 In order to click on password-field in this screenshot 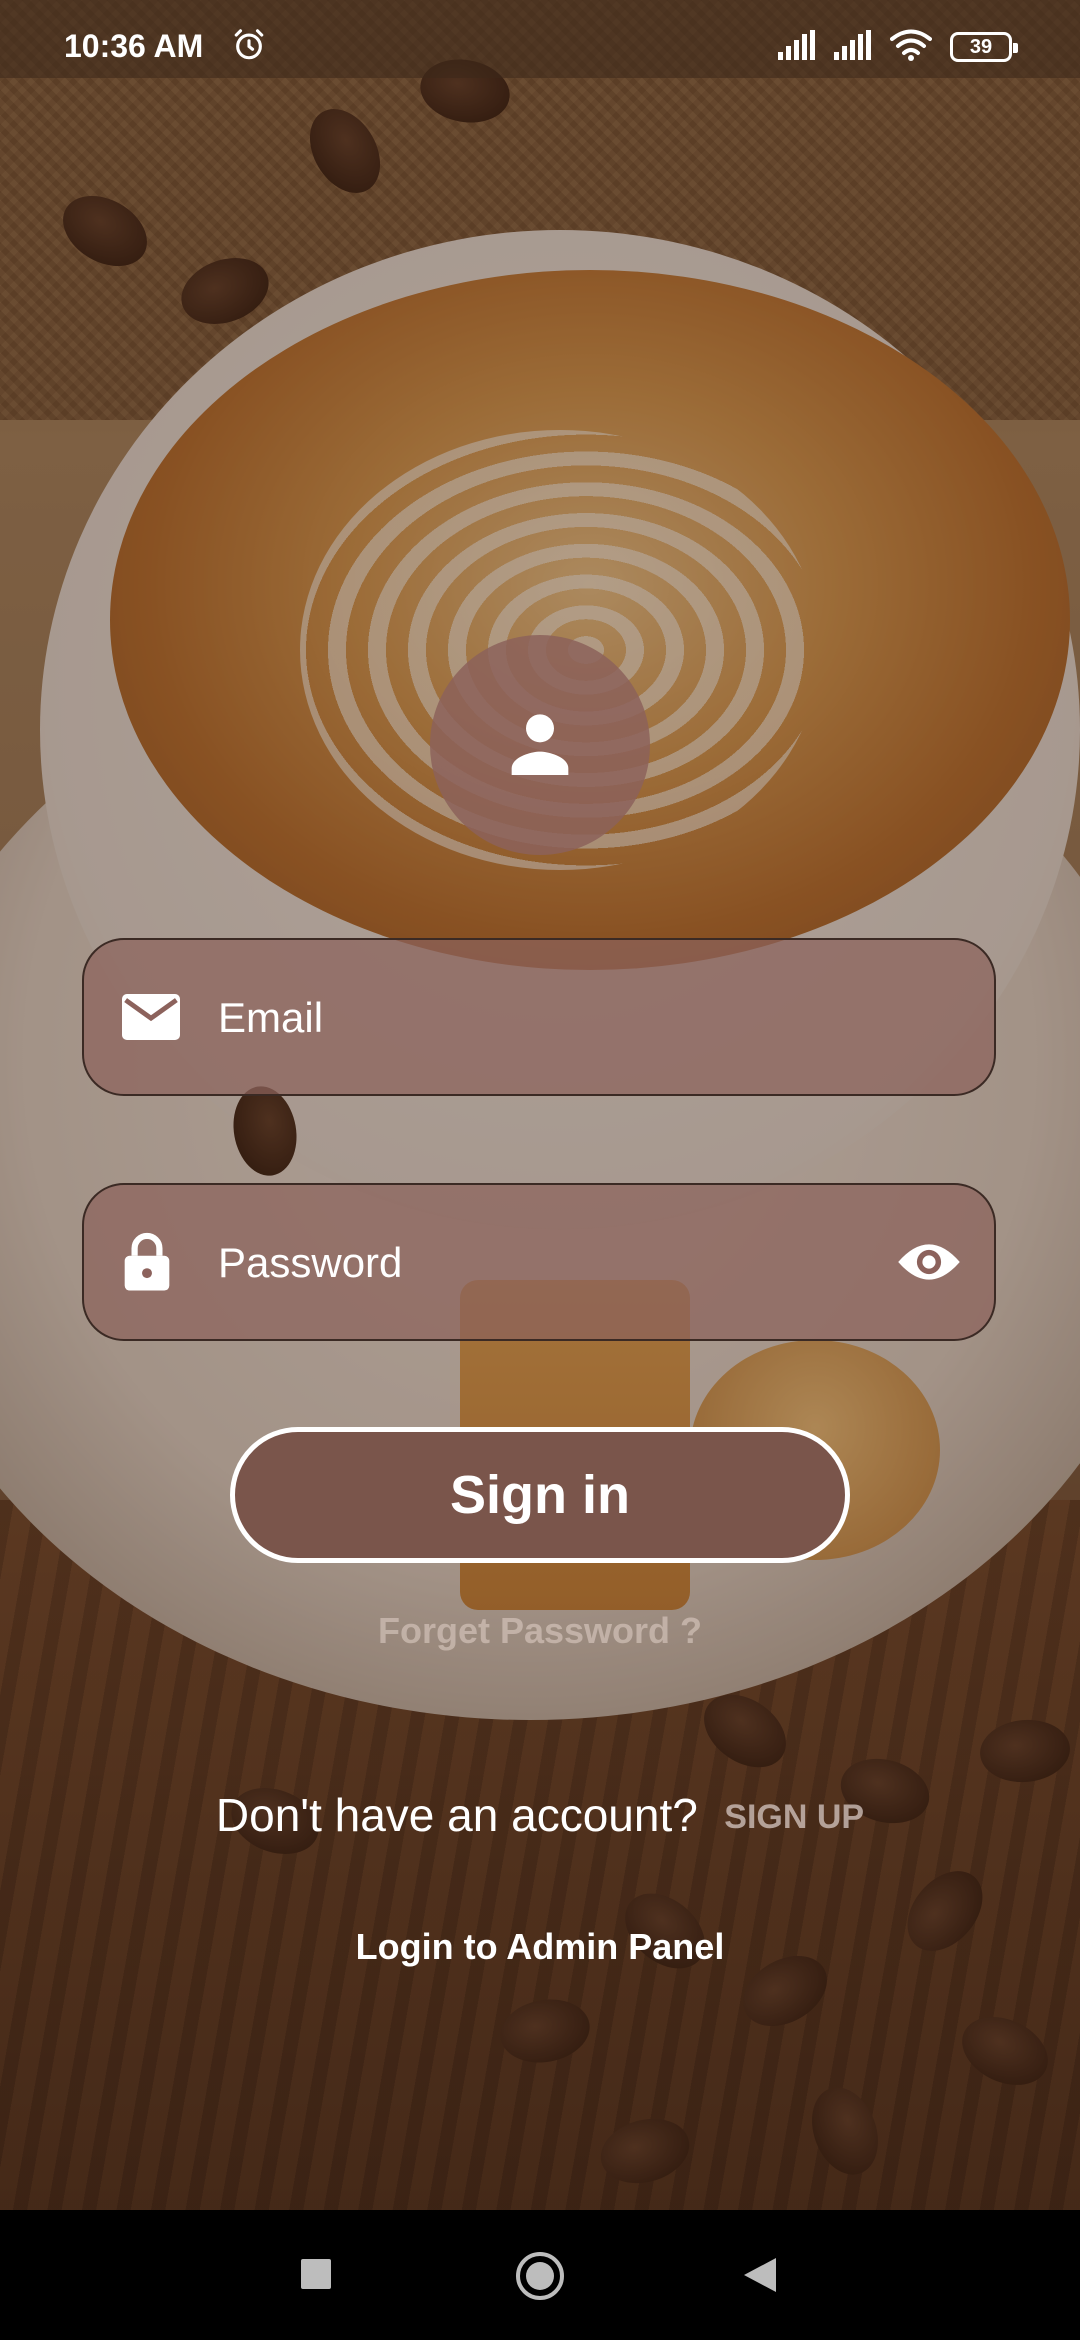, I will do `click(539, 1262)`.